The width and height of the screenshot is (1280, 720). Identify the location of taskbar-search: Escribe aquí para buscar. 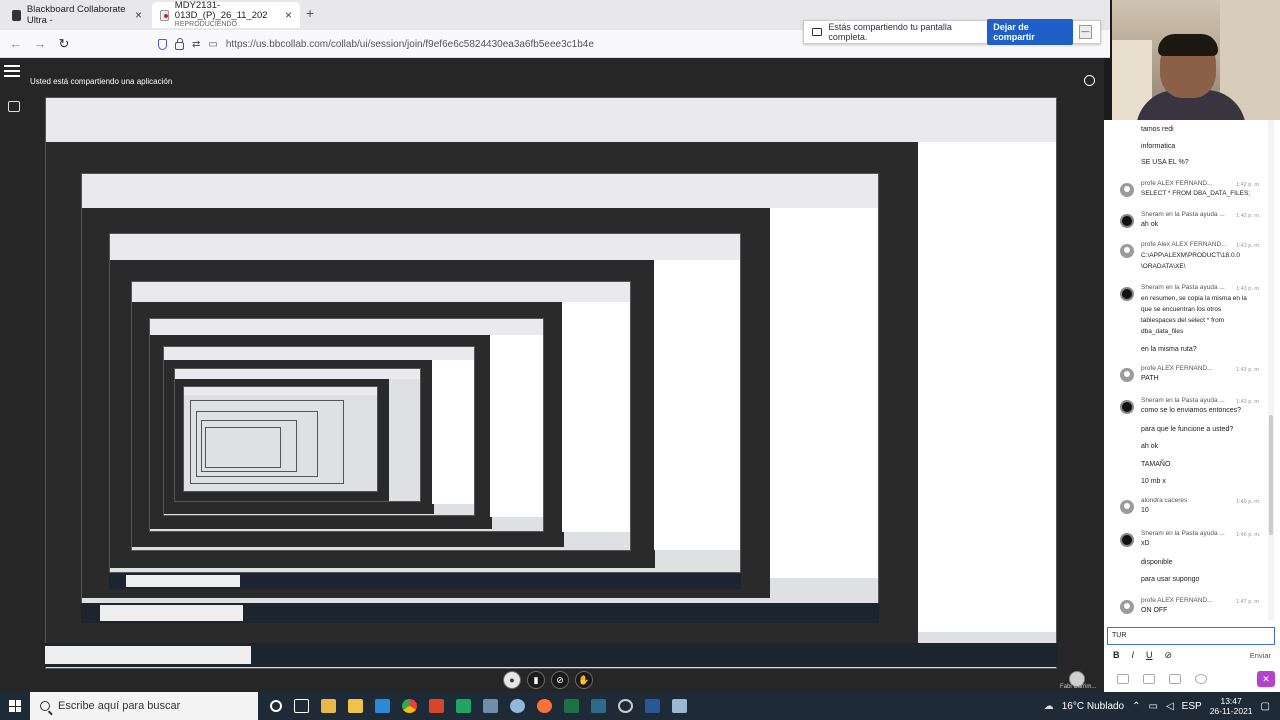
(144, 706).